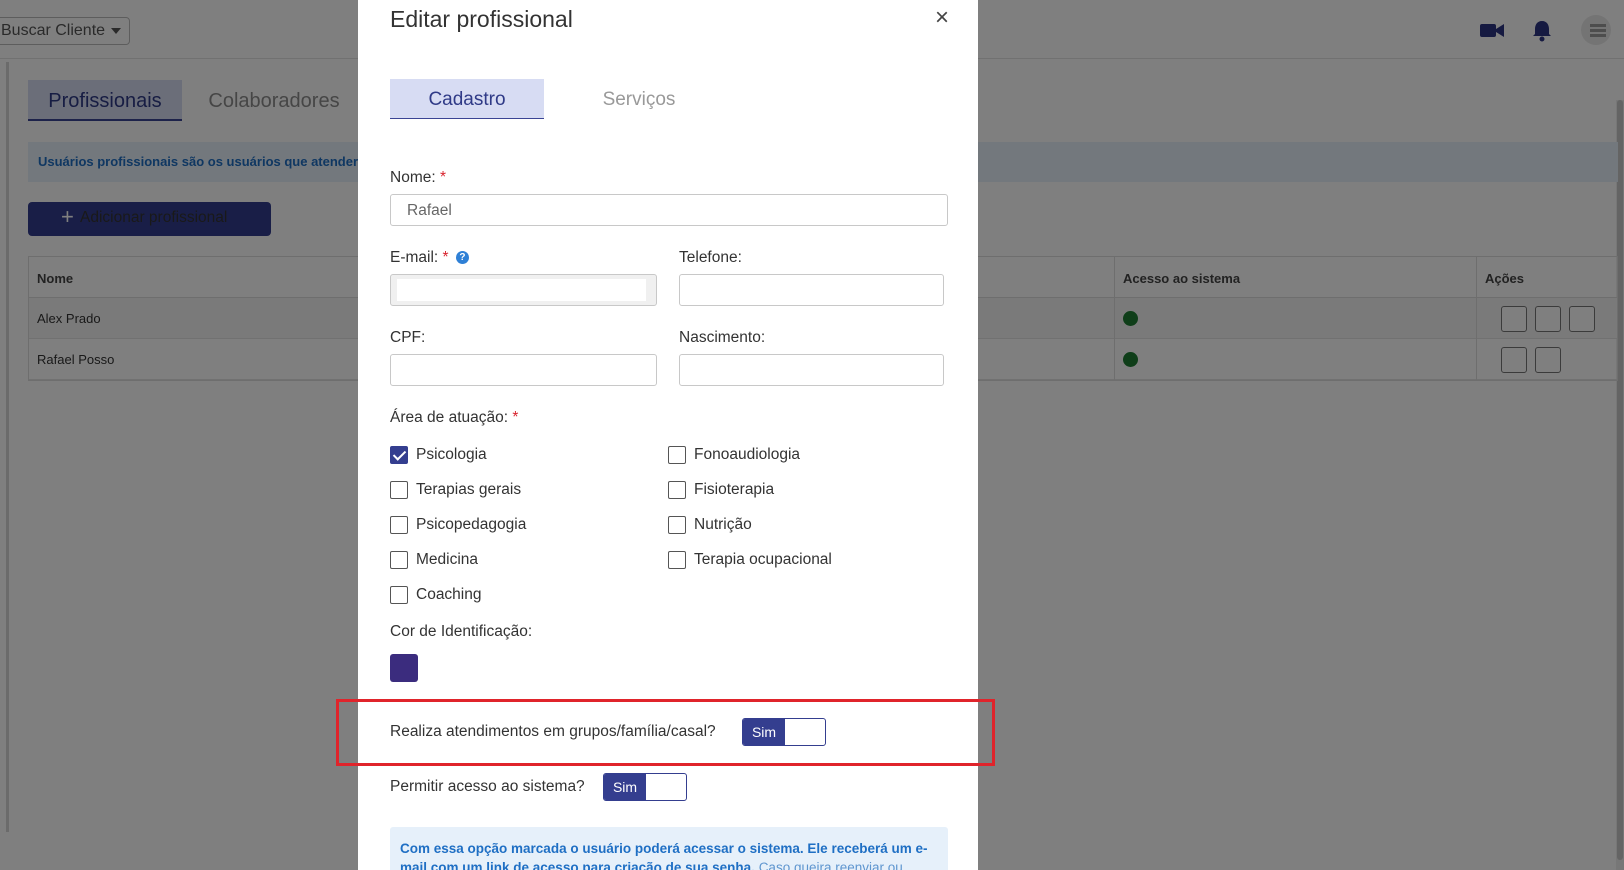 The height and width of the screenshot is (870, 1624). I want to click on checkbox-nutricao: Nutrição, so click(710, 525).